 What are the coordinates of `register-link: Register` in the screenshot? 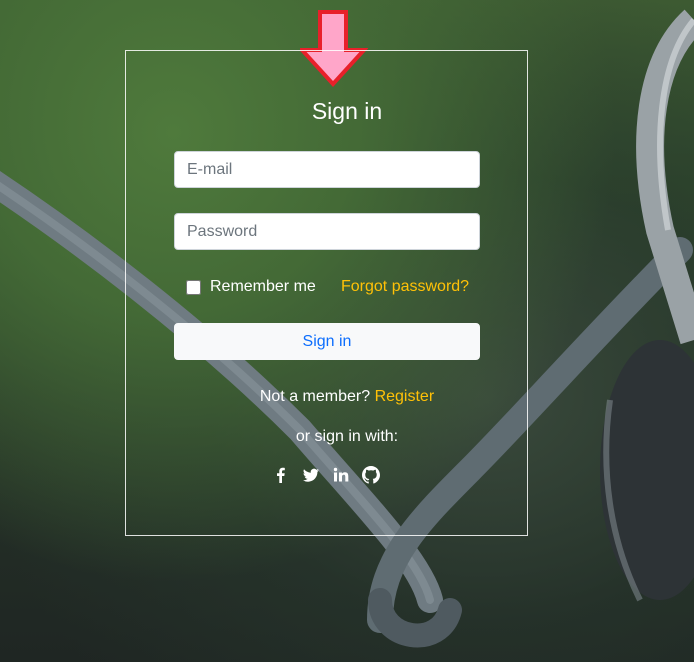 It's located at (405, 396).